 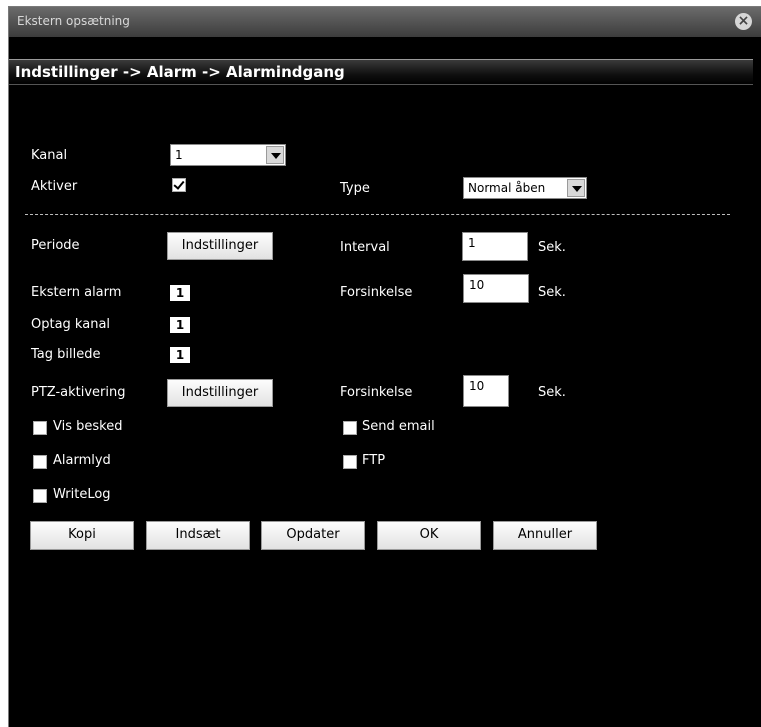 I want to click on interval-input: 1, so click(x=495, y=246).